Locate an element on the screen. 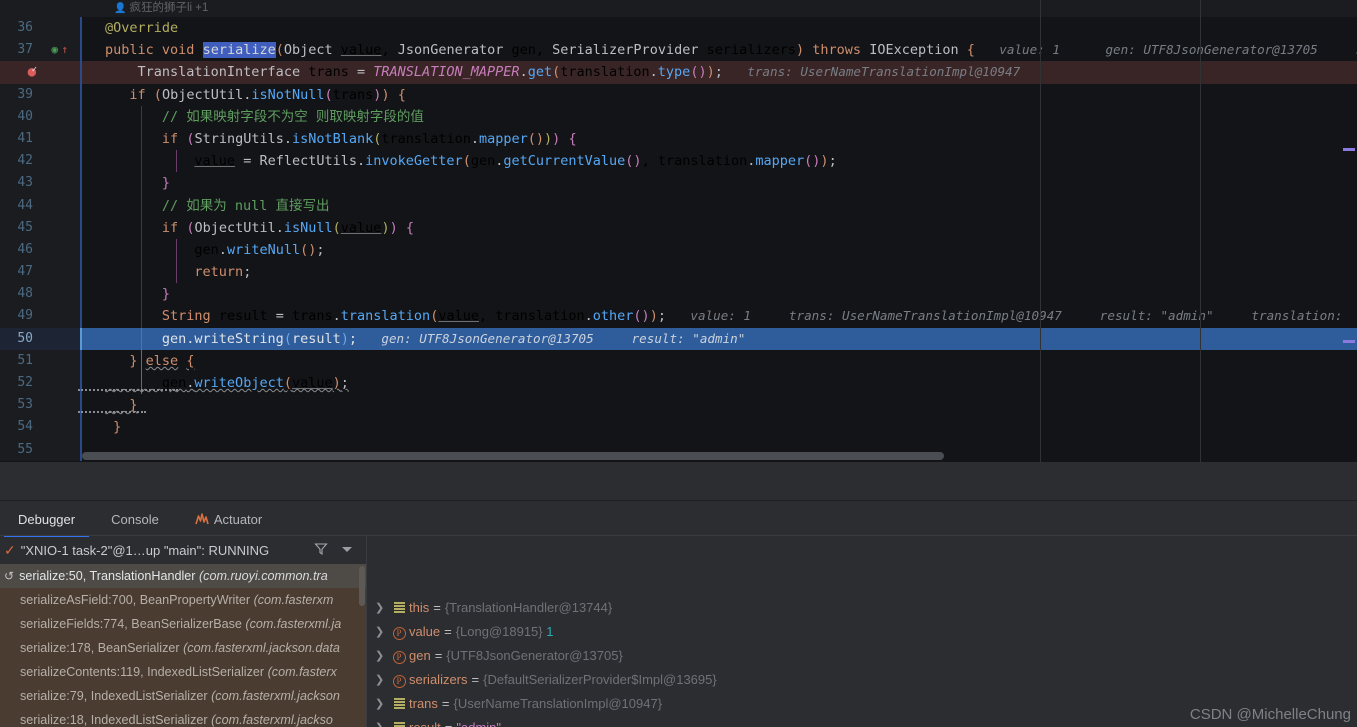  code-line-40: 40 // 如果映射字段不为空 则取映射字段的值 is located at coordinates (678, 116).